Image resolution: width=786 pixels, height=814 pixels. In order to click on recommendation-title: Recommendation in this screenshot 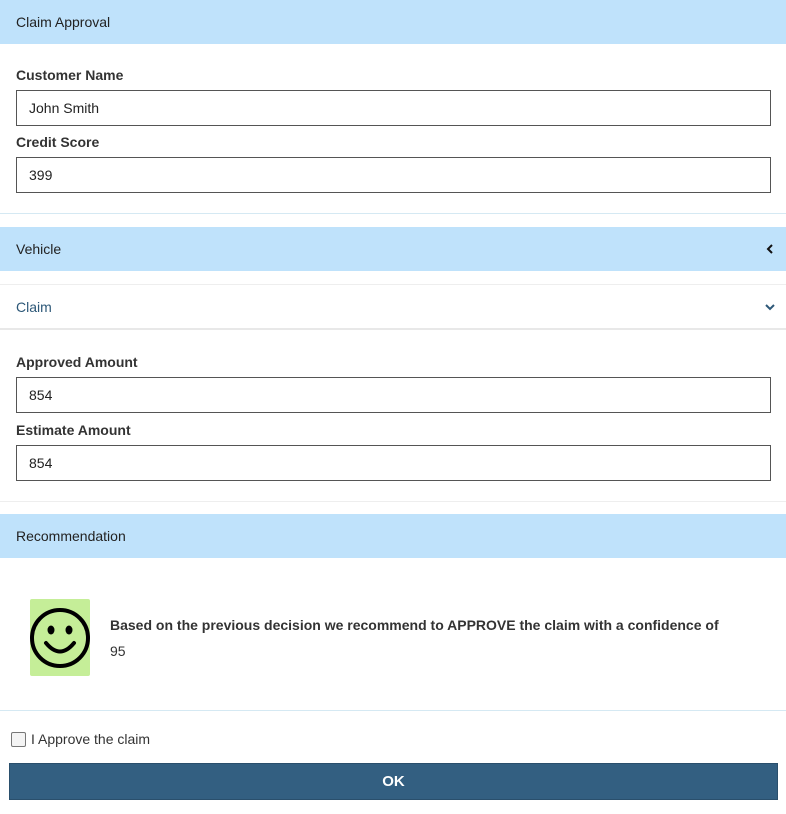, I will do `click(71, 536)`.